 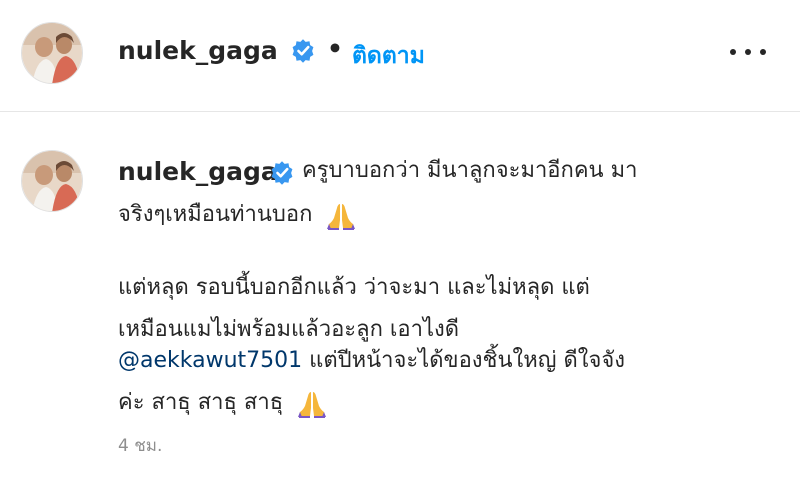 What do you see at coordinates (52, 181) in the screenshot?
I see `caption-avatar` at bounding box center [52, 181].